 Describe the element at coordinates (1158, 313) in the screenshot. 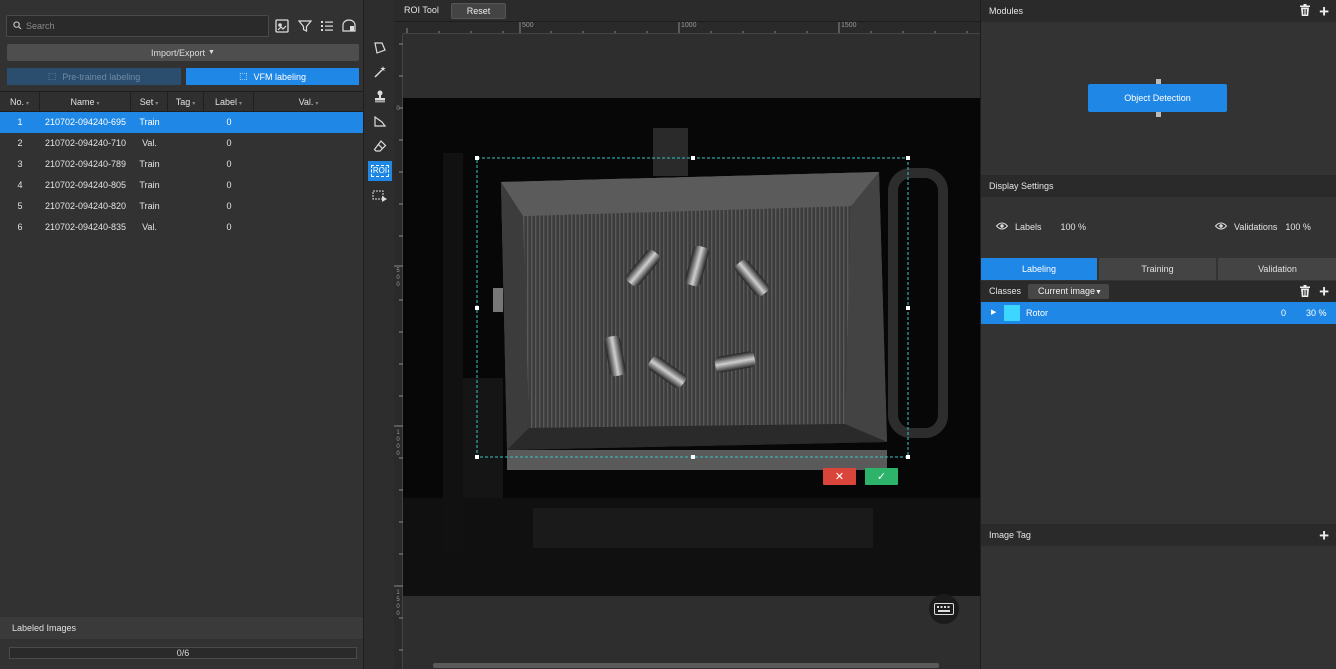

I see `class-row: ▶ Rotor 0 30 %` at that location.